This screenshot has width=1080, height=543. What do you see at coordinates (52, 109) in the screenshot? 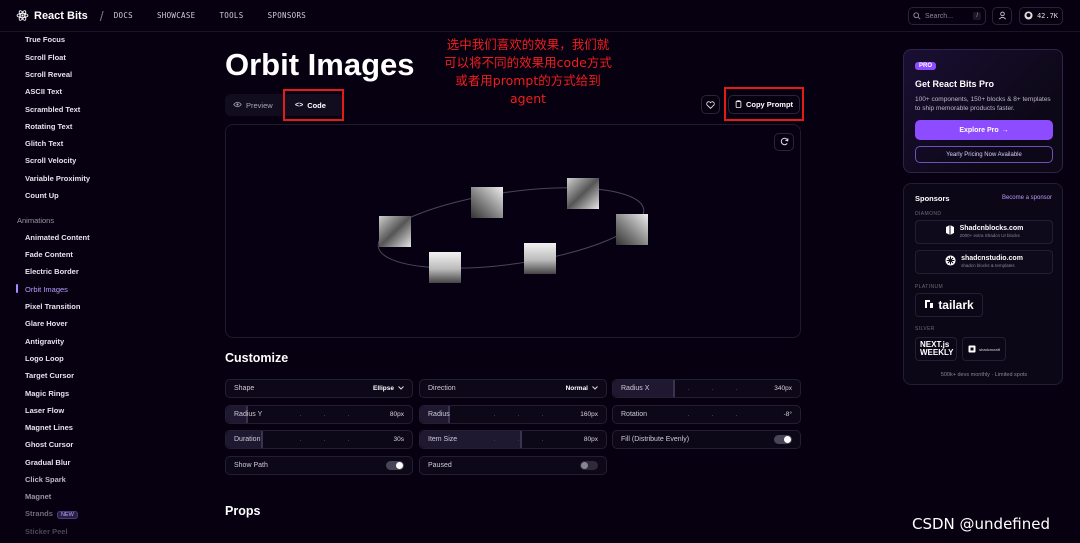
I see `sidebar-item-scrambled-text: Scrambled Text` at bounding box center [52, 109].